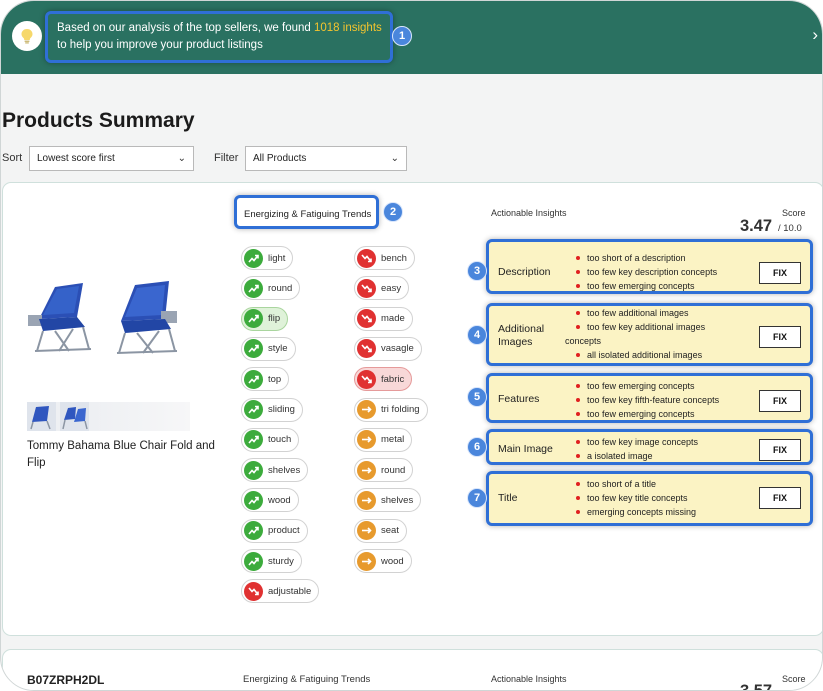  I want to click on filter-select-value: All Products, so click(280, 158).